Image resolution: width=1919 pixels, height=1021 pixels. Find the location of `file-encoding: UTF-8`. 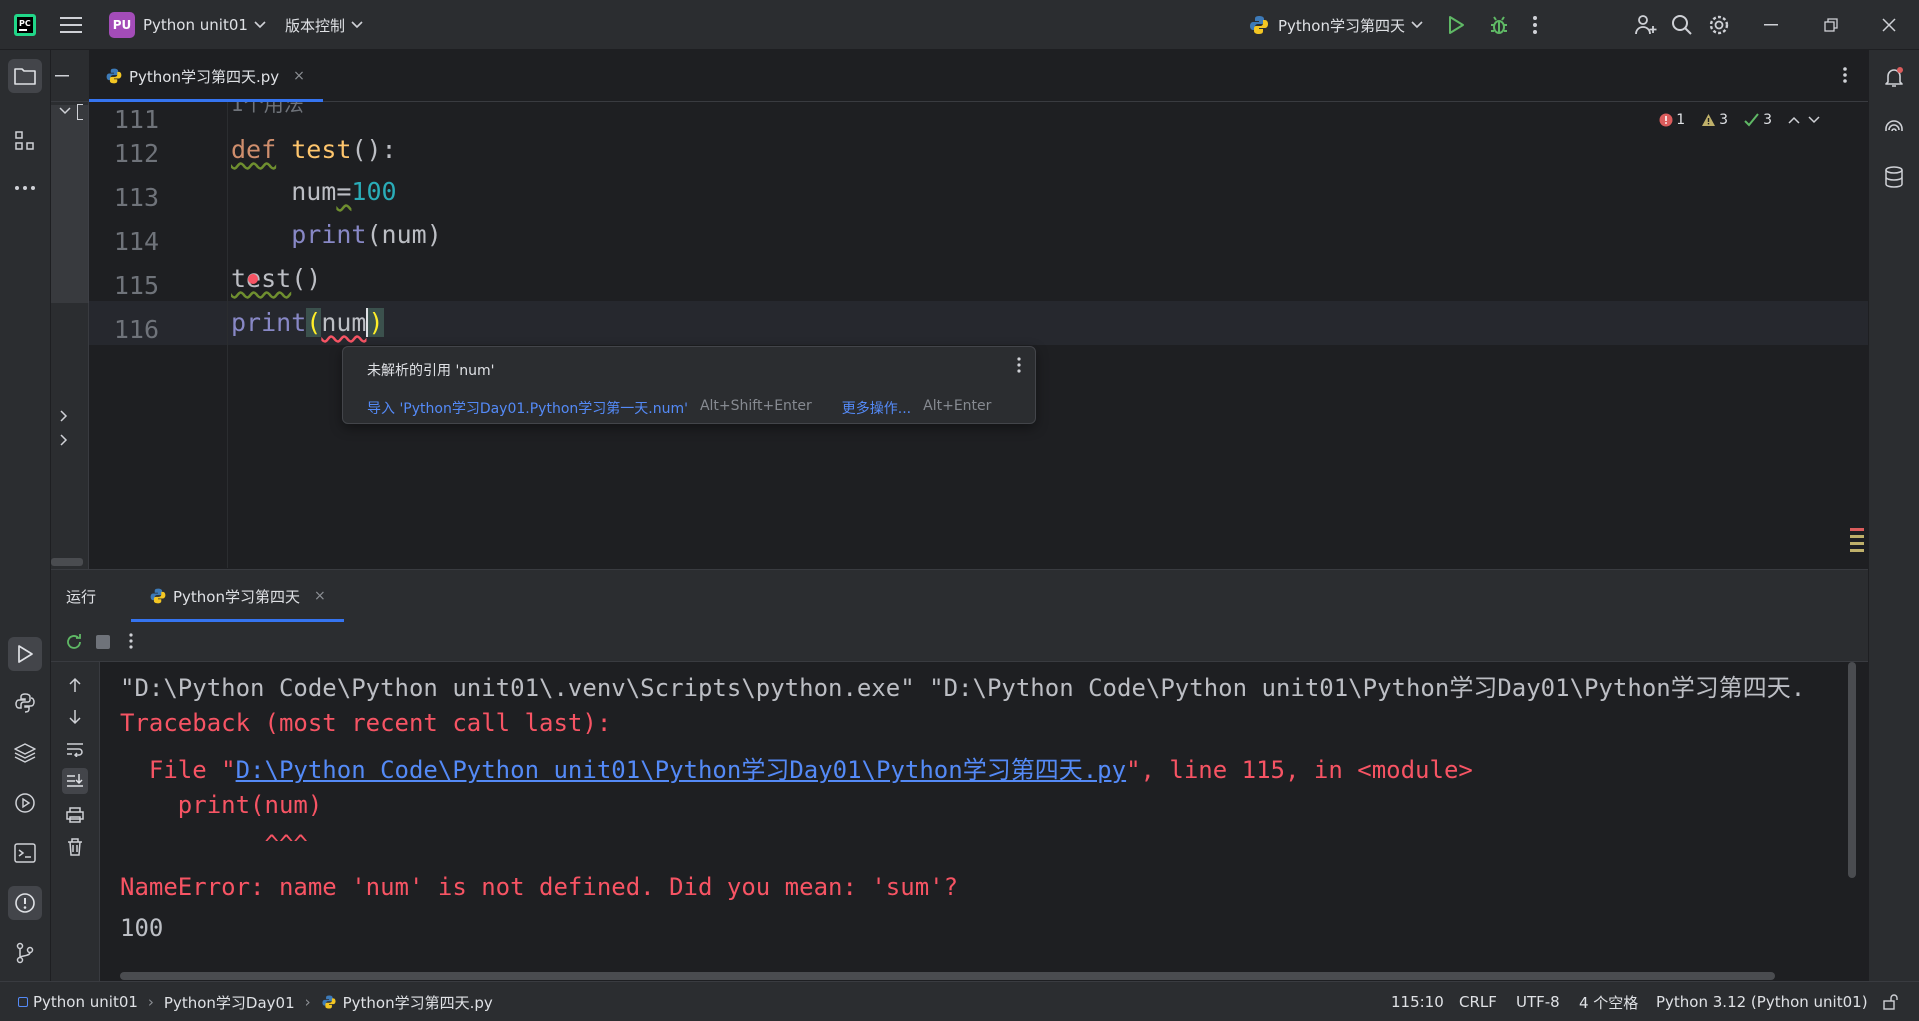

file-encoding: UTF-8 is located at coordinates (1538, 1001).